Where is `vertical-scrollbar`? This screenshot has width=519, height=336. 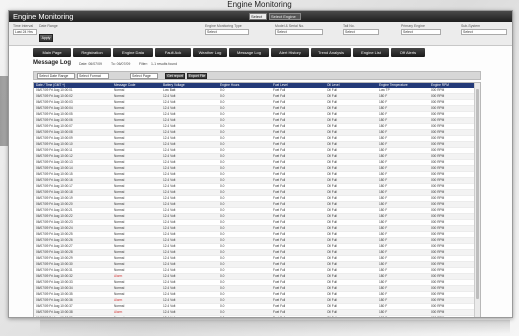
vertical-scrollbar is located at coordinates (477, 200).